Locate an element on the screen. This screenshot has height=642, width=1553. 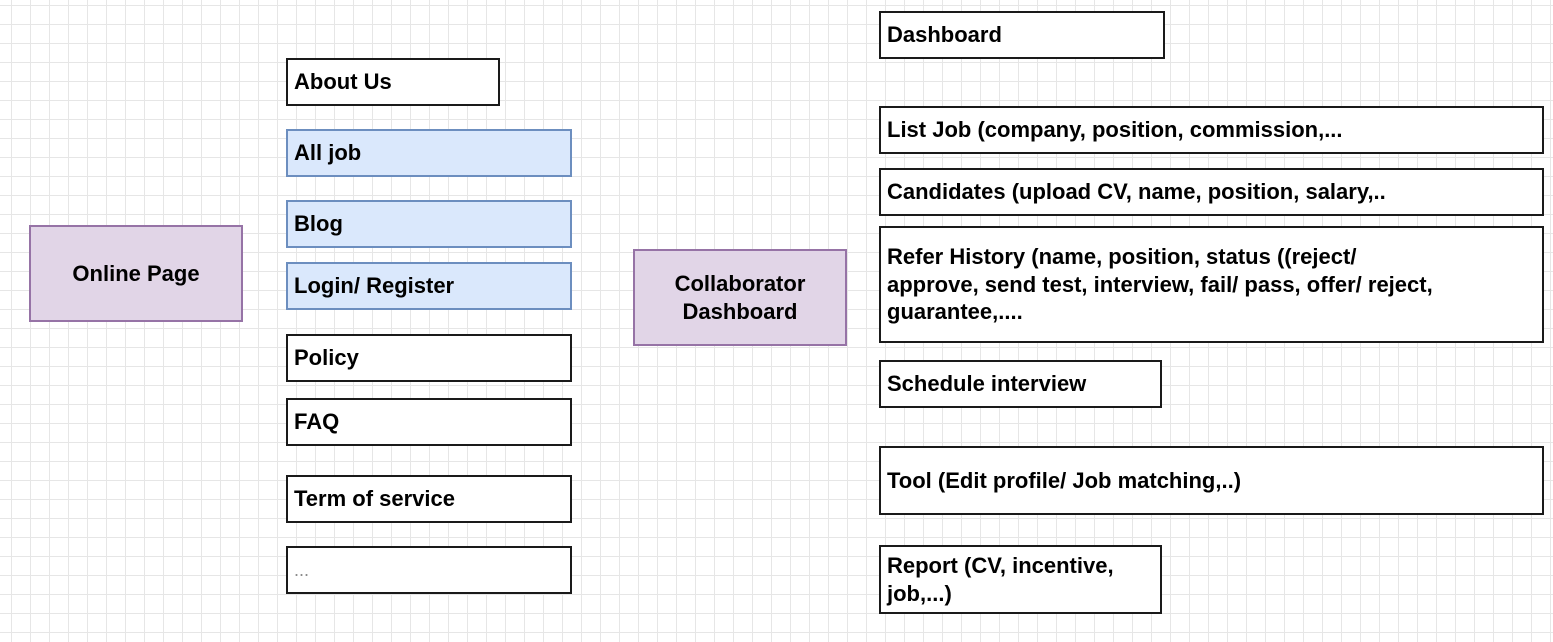
tool-label: Tool (Edit profile/ Job matching,..) is located at coordinates (1064, 480).